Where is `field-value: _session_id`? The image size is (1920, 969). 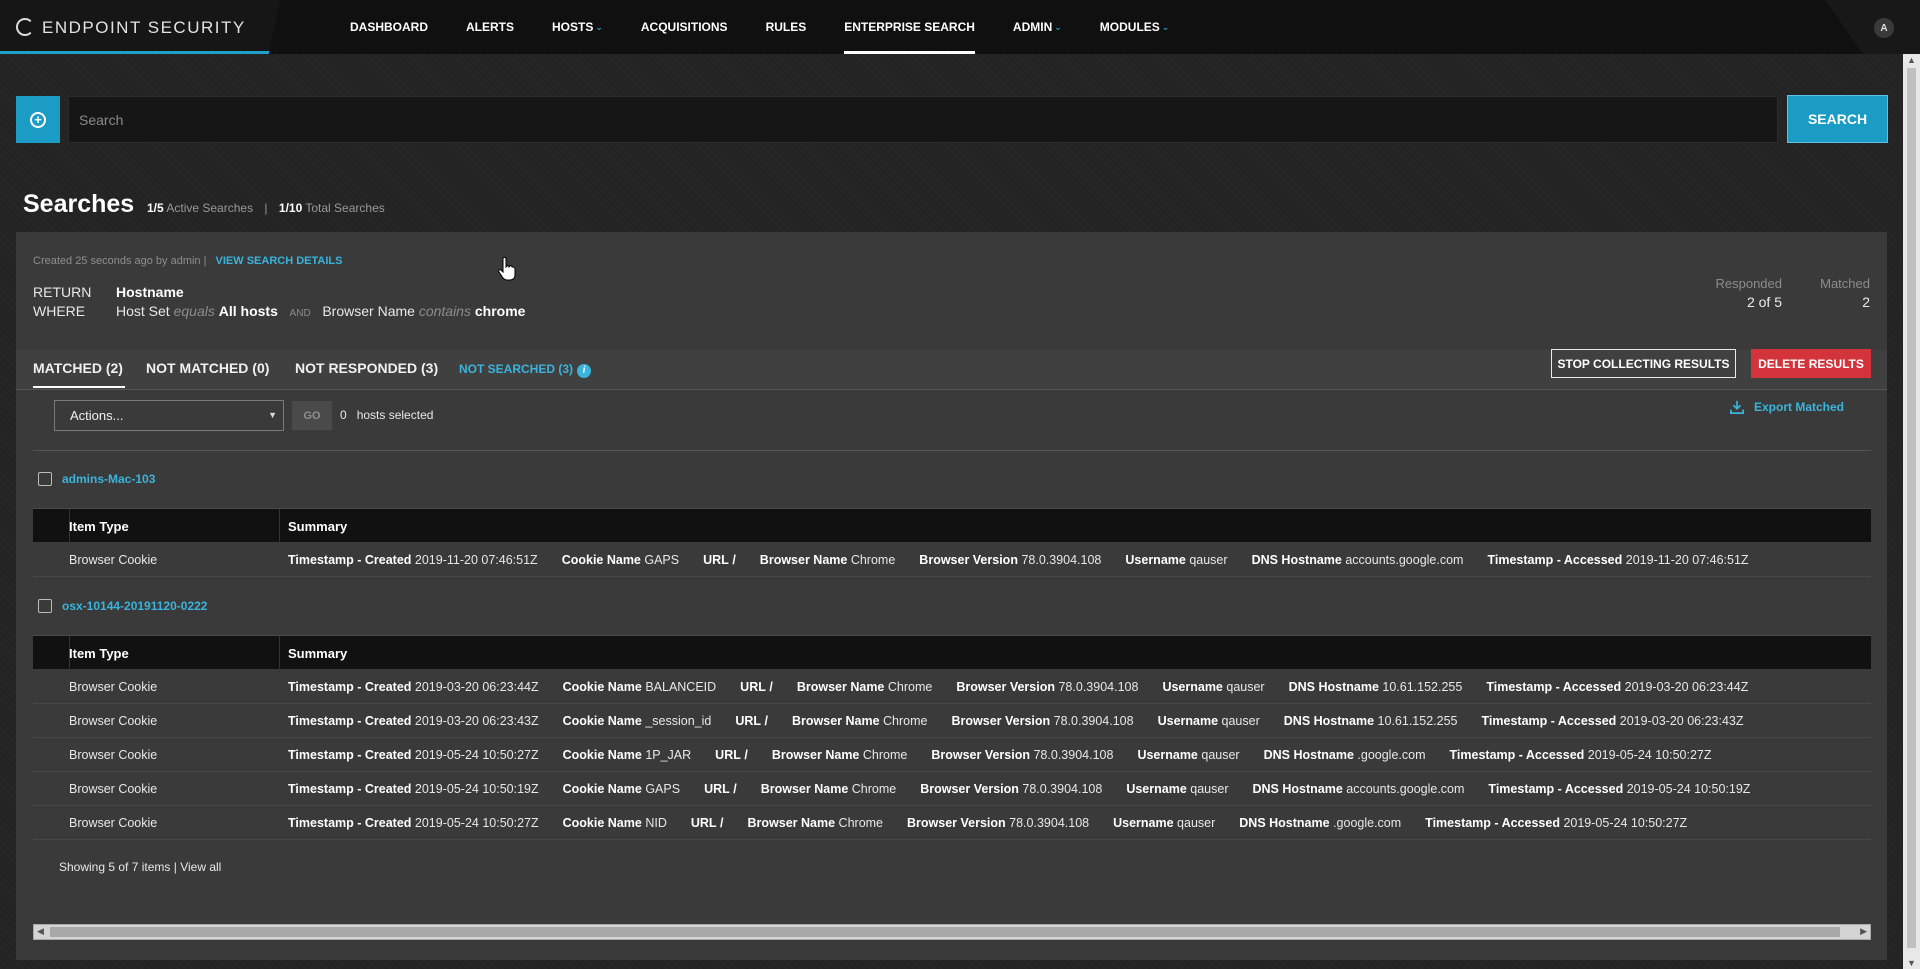
field-value: _session_id is located at coordinates (678, 721).